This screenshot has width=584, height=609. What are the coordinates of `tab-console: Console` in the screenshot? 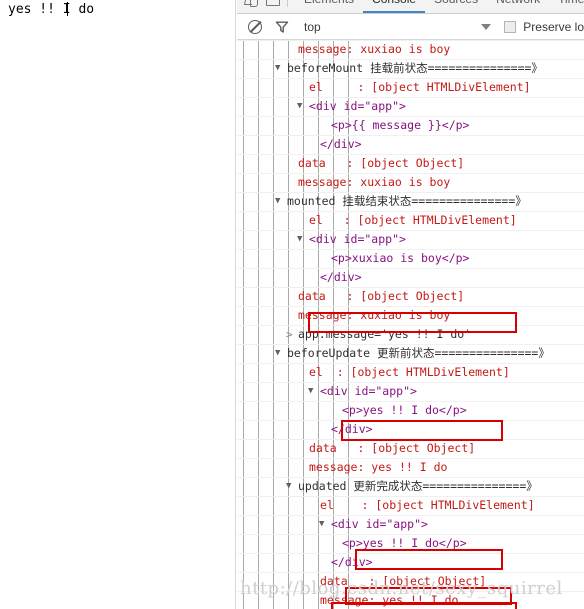 It's located at (394, 6).